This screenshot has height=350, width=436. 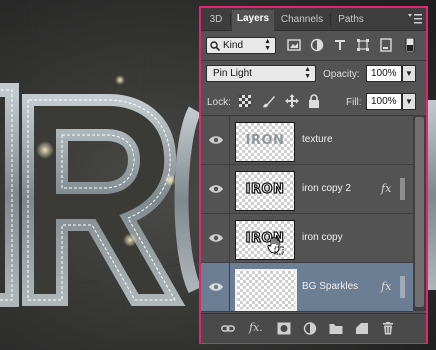 I want to click on smart-object-filter-icon, so click(x=386, y=45).